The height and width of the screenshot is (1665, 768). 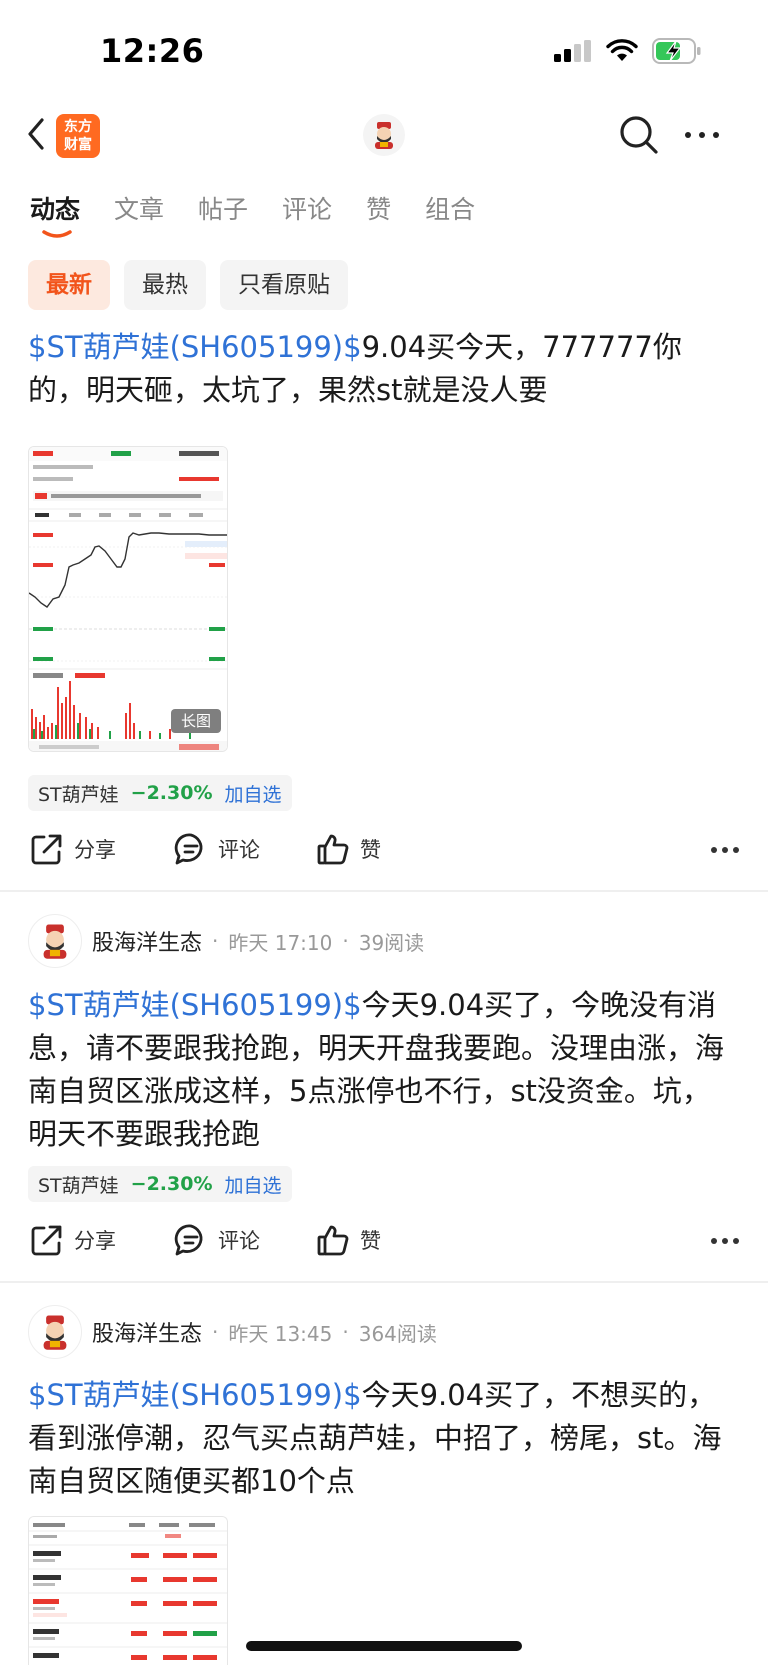 I want to click on eastmoney-logo: 东方 财富, so click(x=78, y=136).